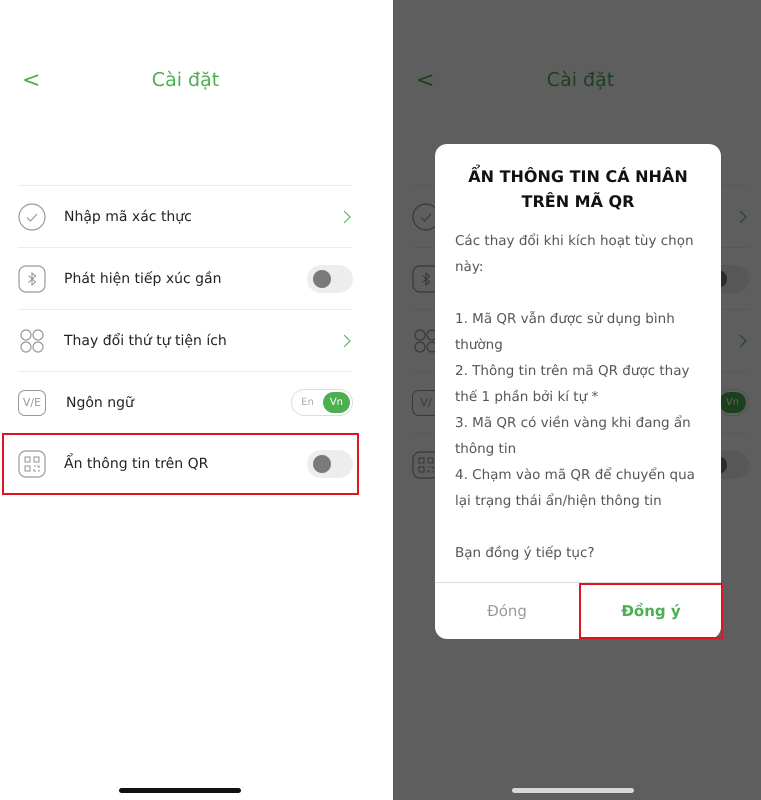 The image size is (761, 800). Describe the element at coordinates (100, 402) in the screenshot. I see `setting-label: Ngôn ngữ` at that location.